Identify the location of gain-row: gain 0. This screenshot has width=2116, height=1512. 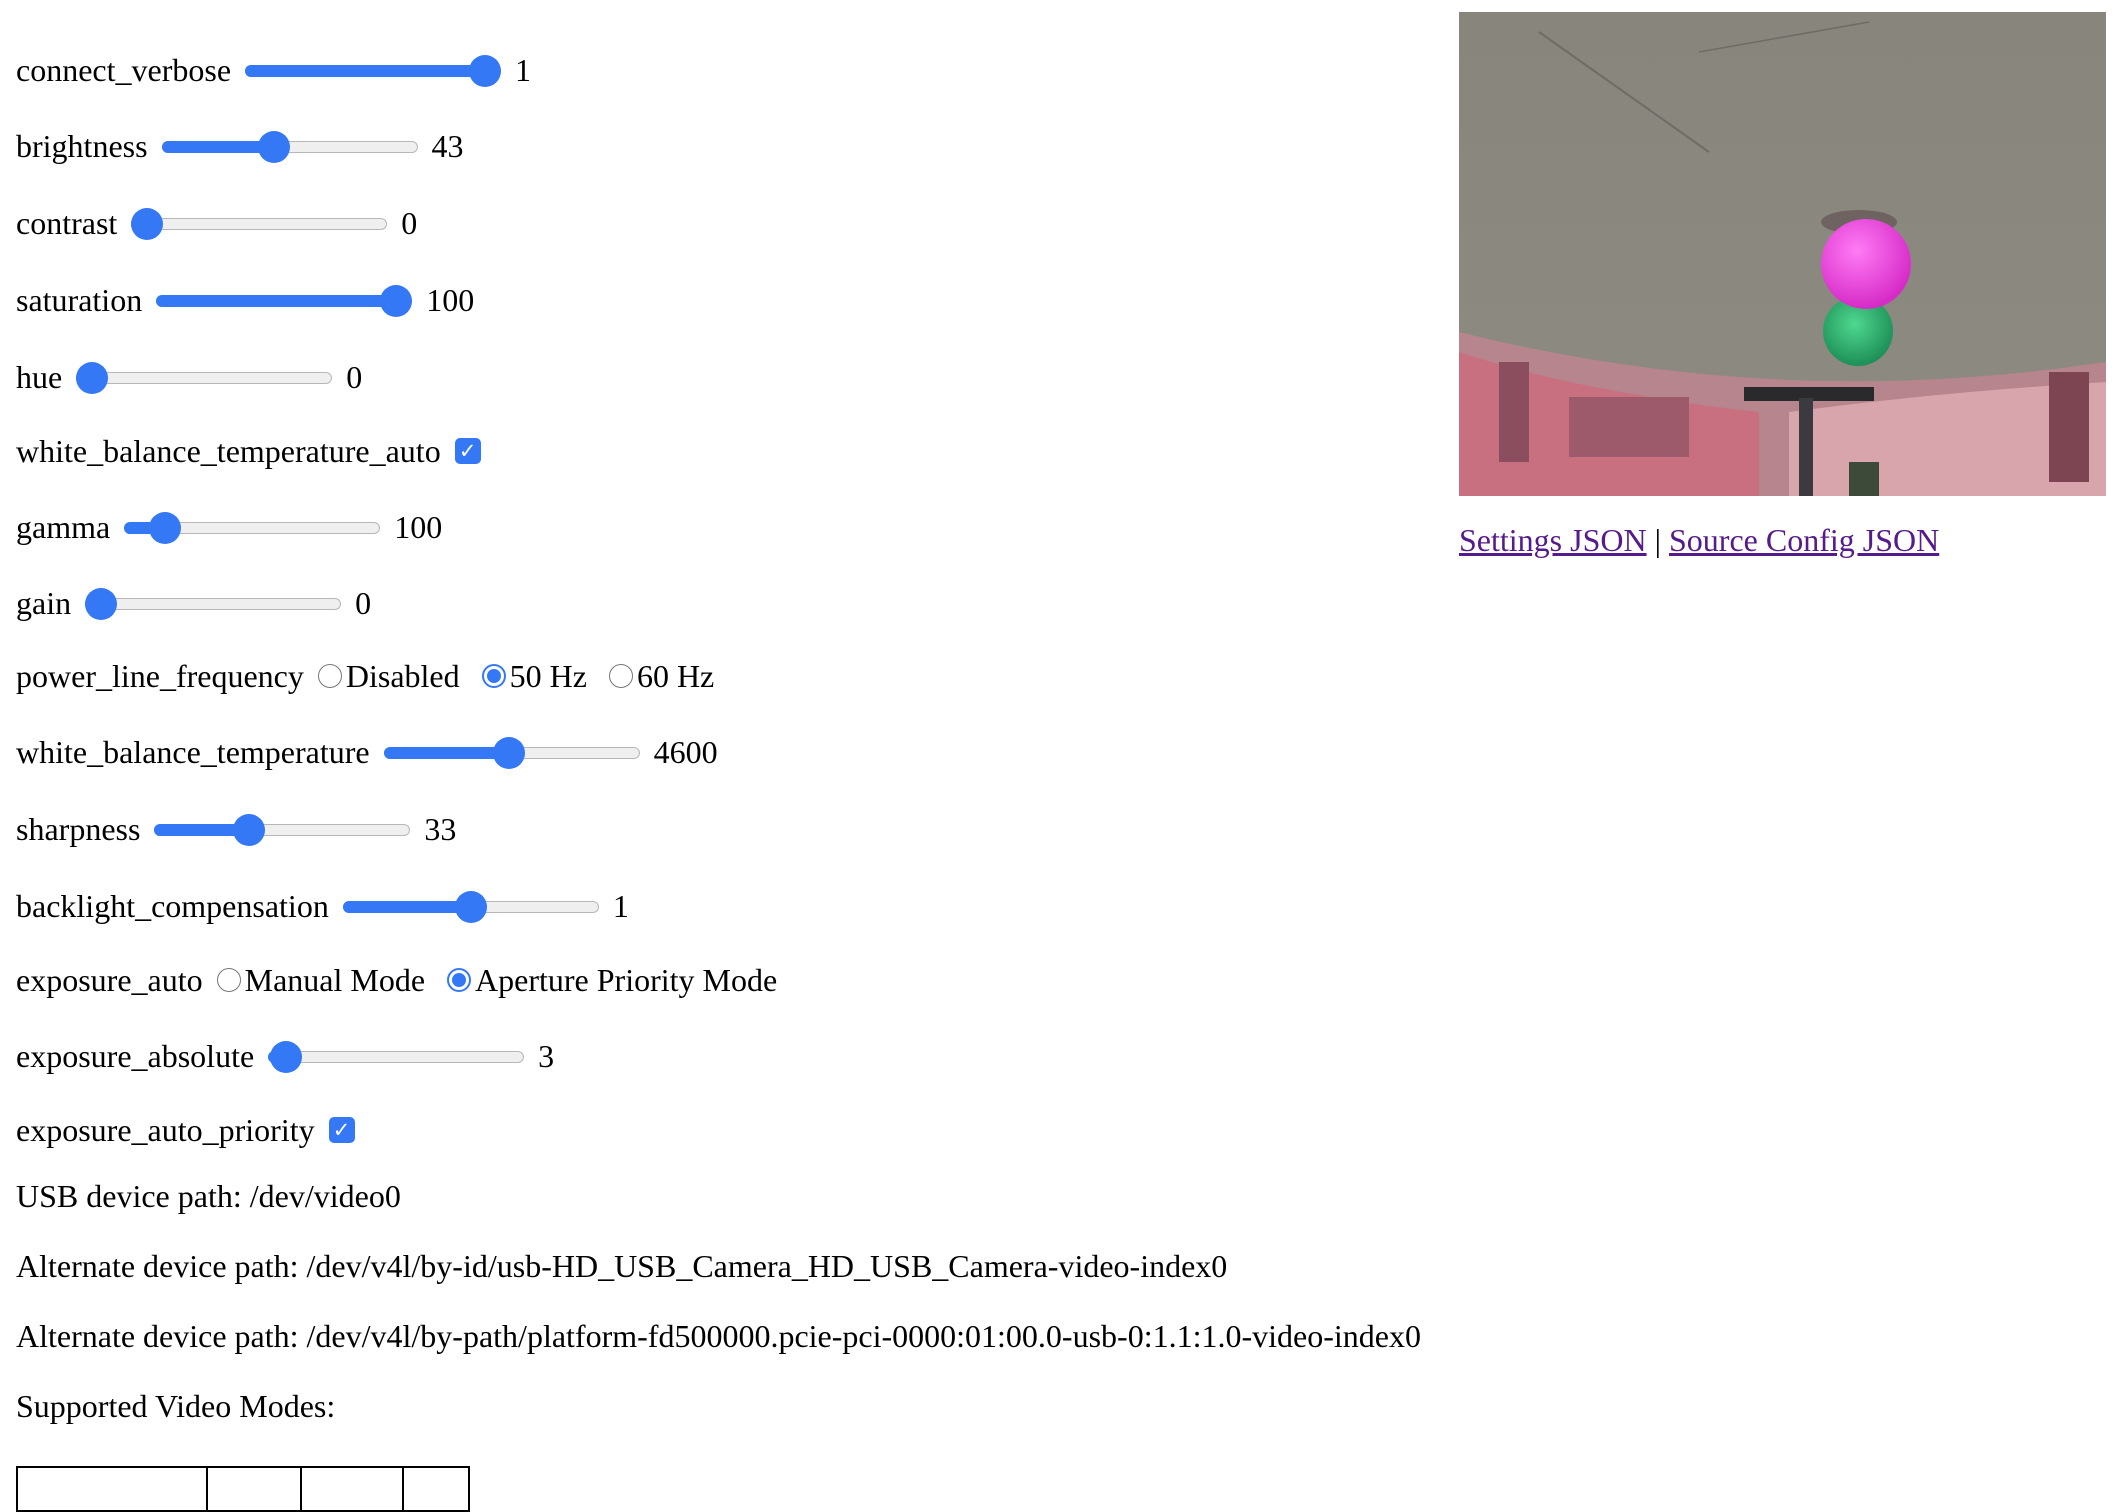
(193, 603).